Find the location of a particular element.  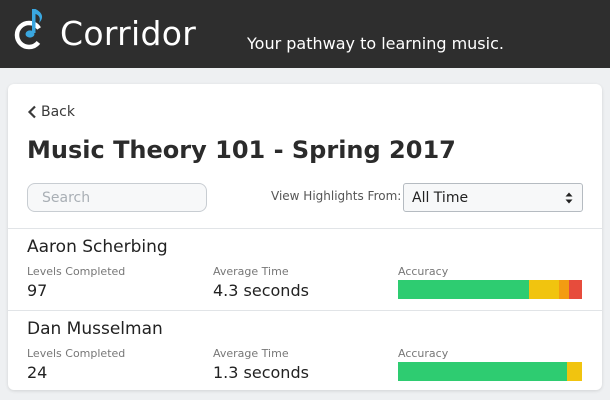

accuracy-segment-warn is located at coordinates (563, 289).